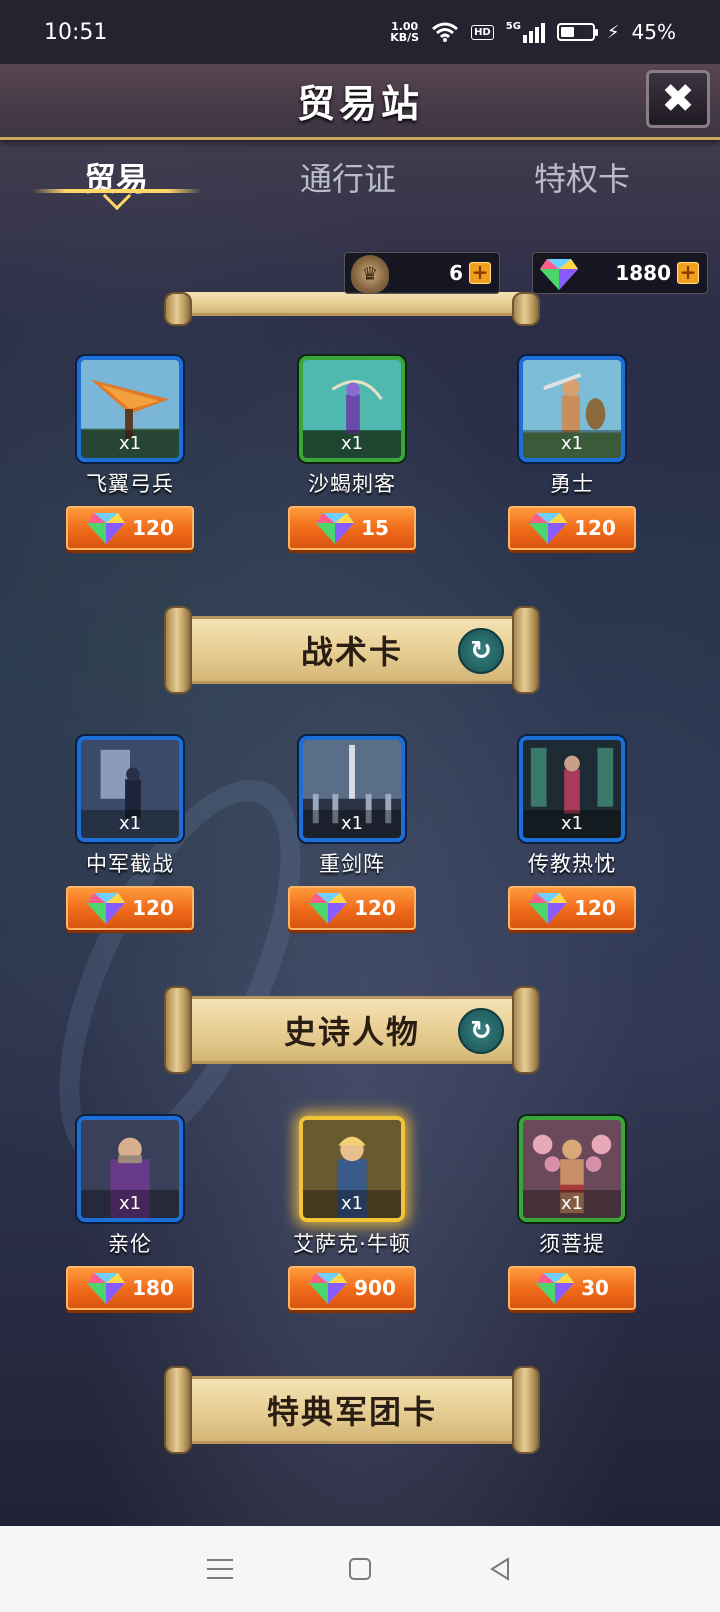  I want to click on shop-item-warrior: x1 勇士 120, so click(572, 453).